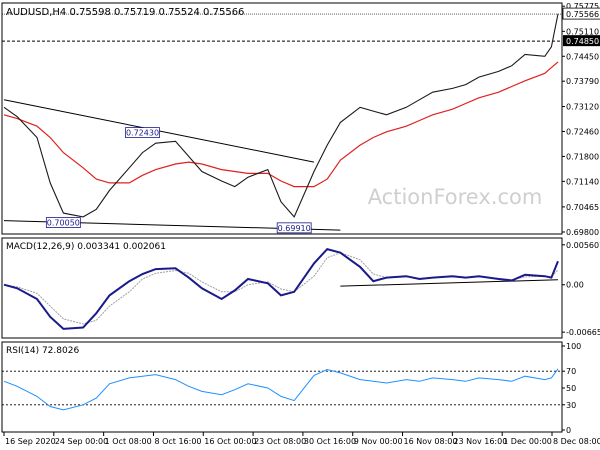  I want to click on main-y-tick-label: 0.71800, so click(582, 156).